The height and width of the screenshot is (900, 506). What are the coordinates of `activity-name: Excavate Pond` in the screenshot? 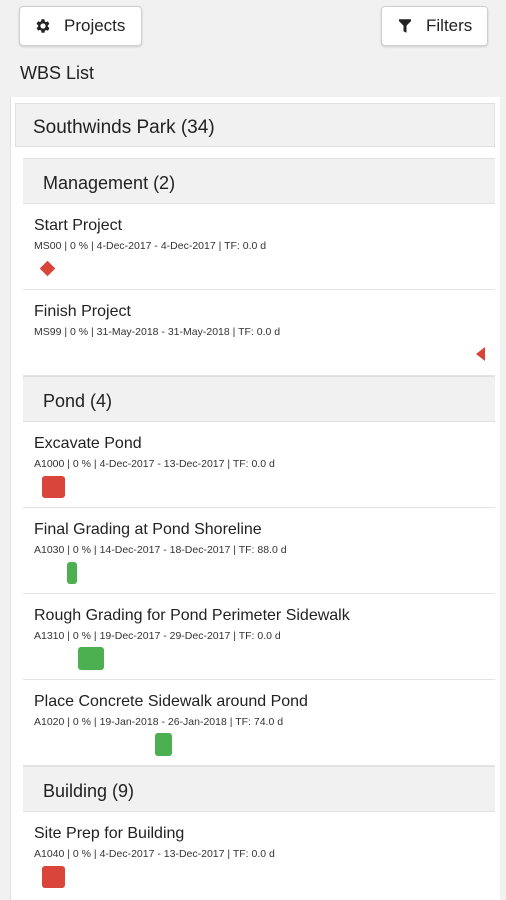 It's located at (88, 443).